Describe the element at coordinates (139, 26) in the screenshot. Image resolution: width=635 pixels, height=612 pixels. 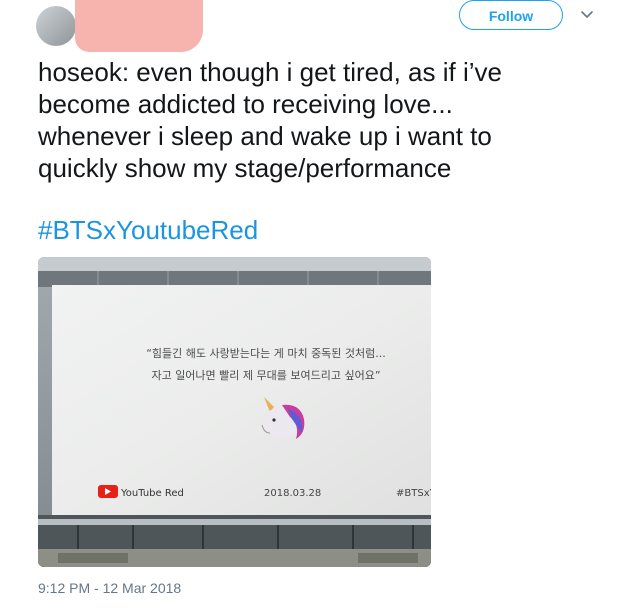
I see `redacted-username` at that location.